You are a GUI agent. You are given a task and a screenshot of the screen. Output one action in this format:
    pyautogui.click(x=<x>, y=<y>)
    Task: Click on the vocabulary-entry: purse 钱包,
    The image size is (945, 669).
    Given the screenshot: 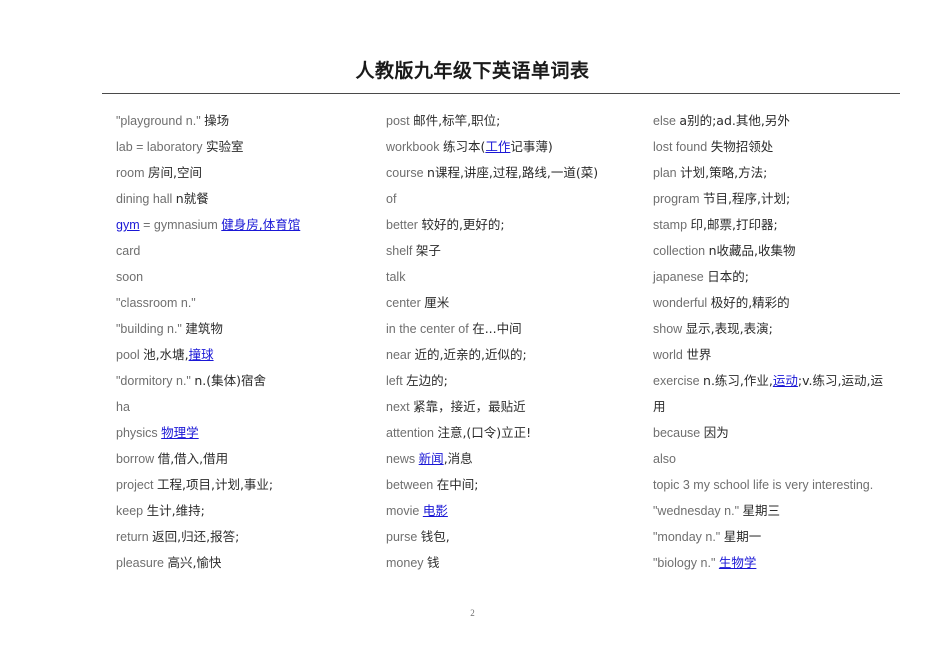 What is the action you would take?
    pyautogui.click(x=514, y=537)
    